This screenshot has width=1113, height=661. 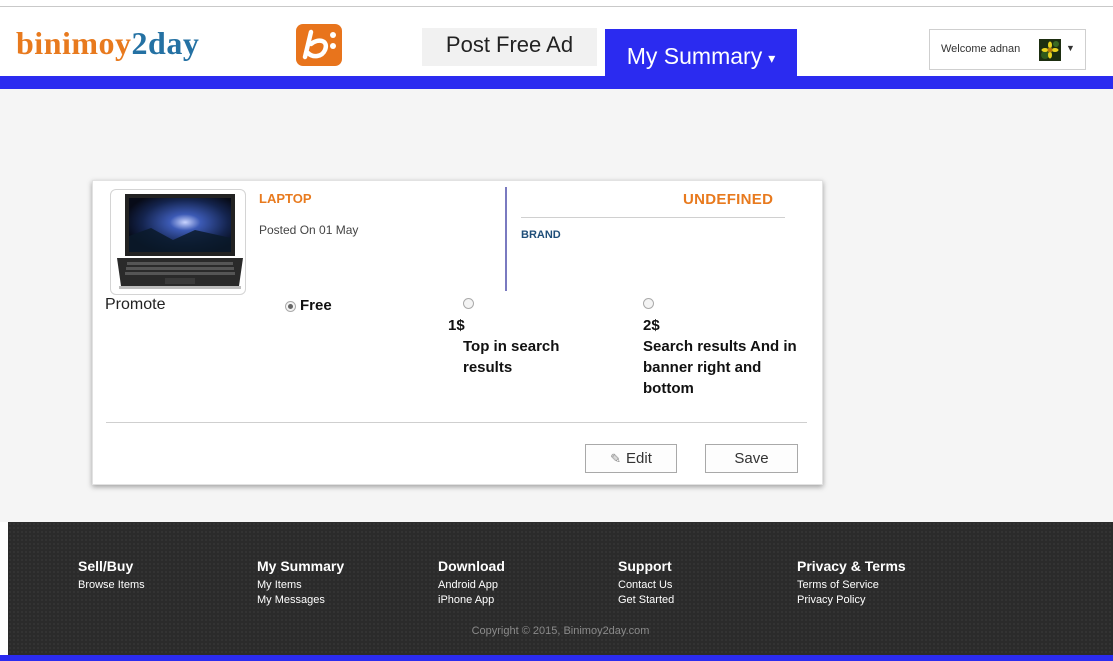 I want to click on header-accent-bar, so click(x=556, y=82).